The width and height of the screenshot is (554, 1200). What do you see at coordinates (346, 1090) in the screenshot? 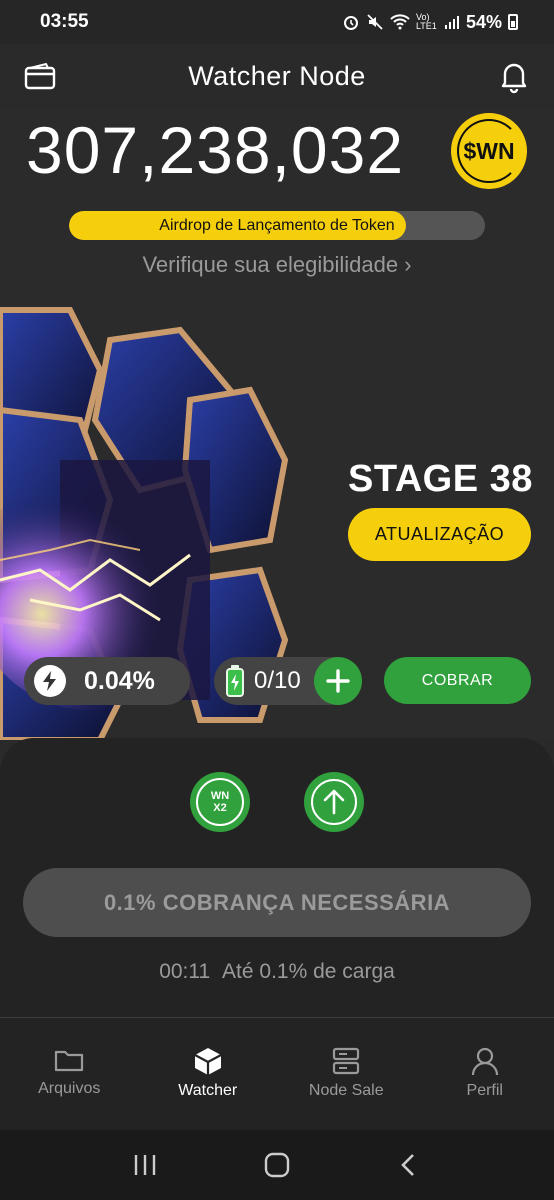
I see `tab-label: Node Sale` at bounding box center [346, 1090].